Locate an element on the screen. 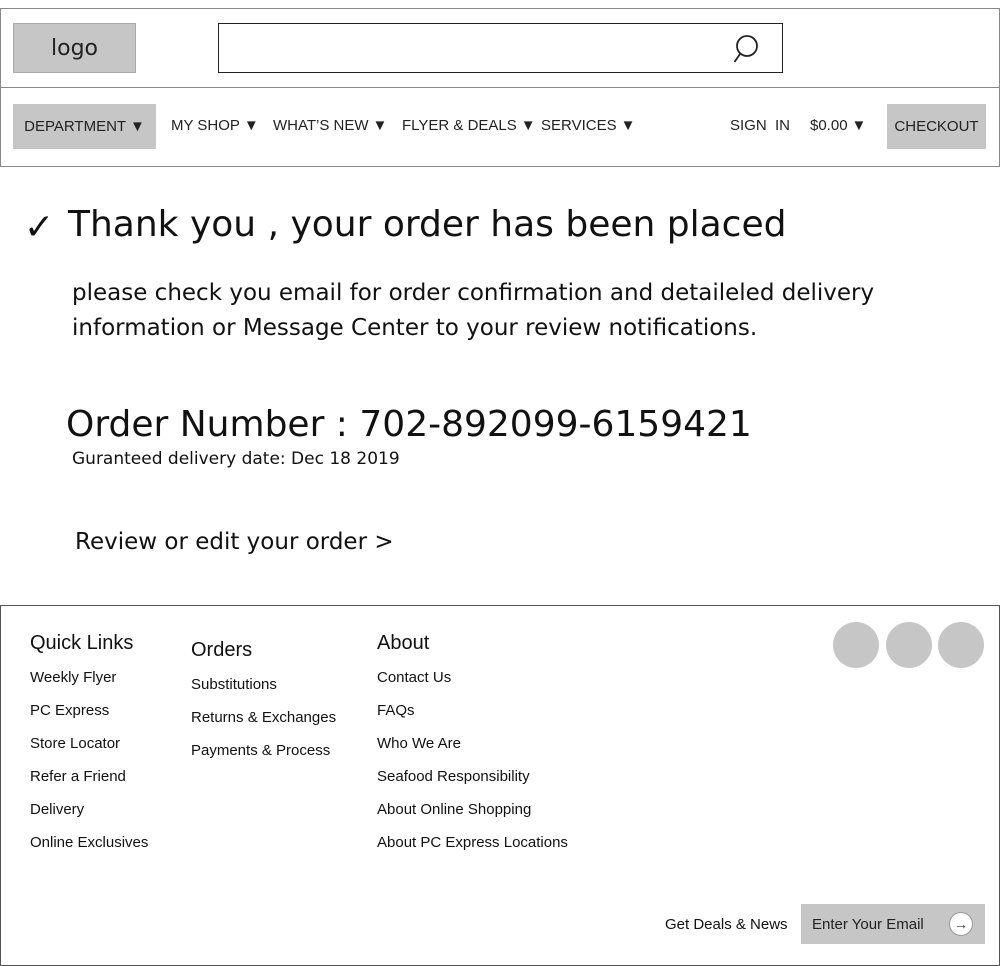 The height and width of the screenshot is (966, 1000). checkout-button: CHECKOUT is located at coordinates (936, 126).